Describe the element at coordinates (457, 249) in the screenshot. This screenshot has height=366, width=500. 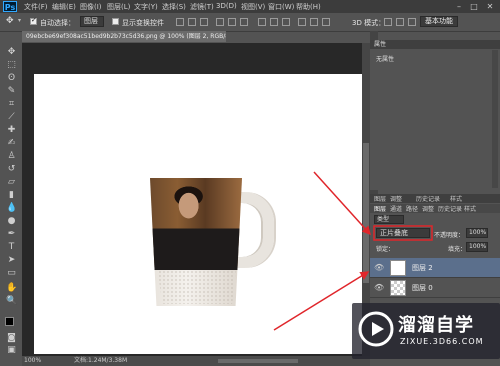
I see `fill-label: 填充：` at that location.